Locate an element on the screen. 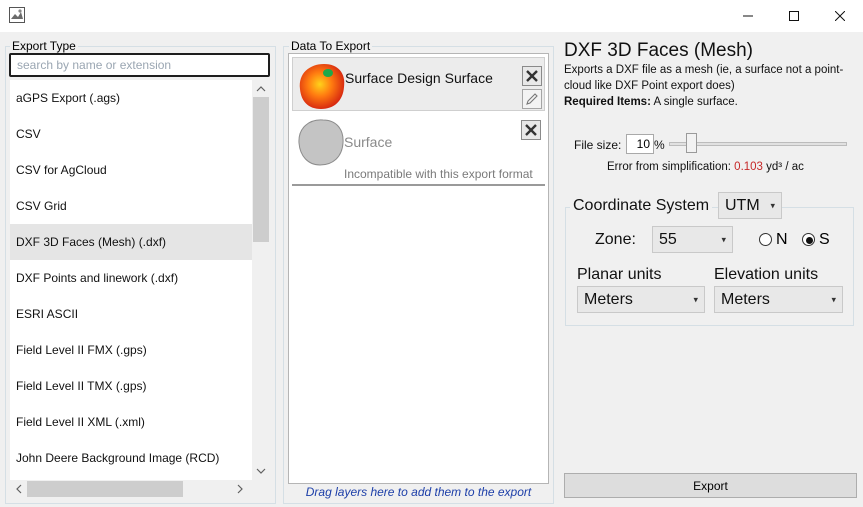  close-button is located at coordinates (840, 16).